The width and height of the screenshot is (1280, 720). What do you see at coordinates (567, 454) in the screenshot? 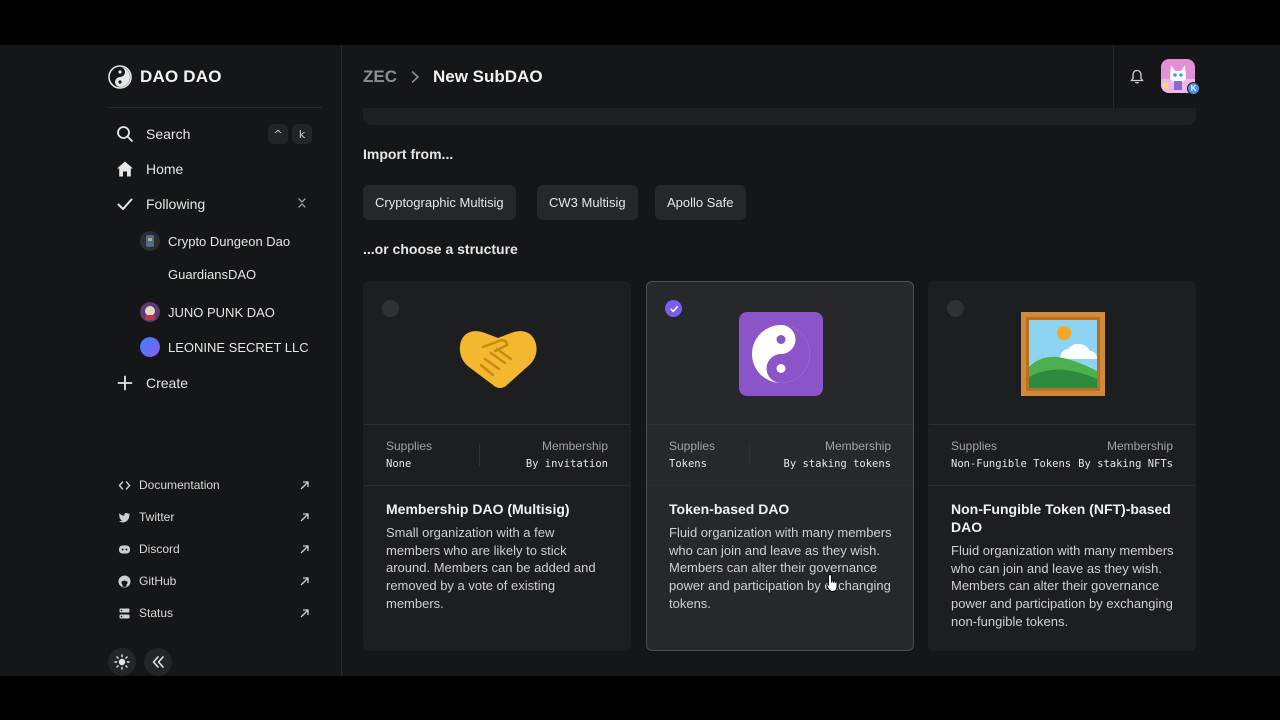
I see `membership-info: Membership By invitation` at bounding box center [567, 454].